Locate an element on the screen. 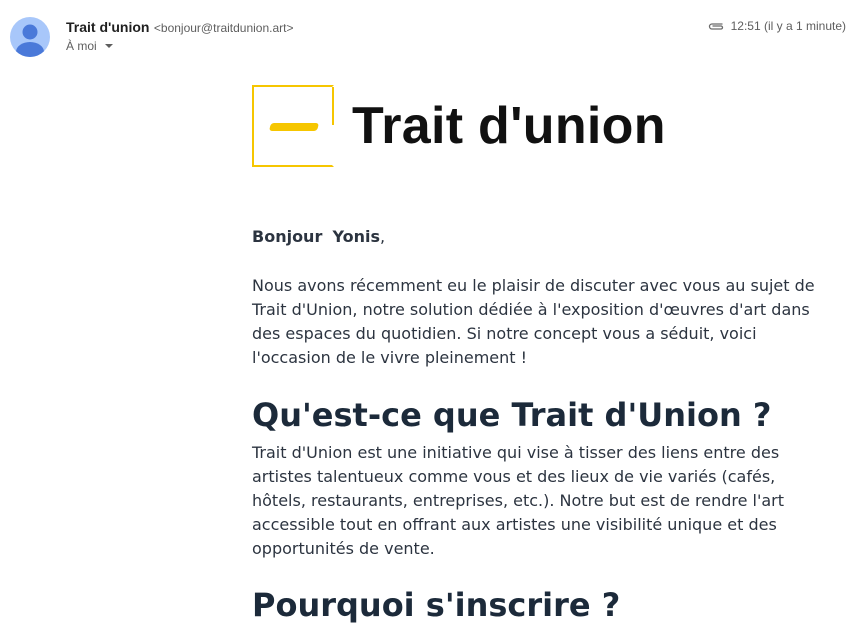  sender-avatar is located at coordinates (30, 37).